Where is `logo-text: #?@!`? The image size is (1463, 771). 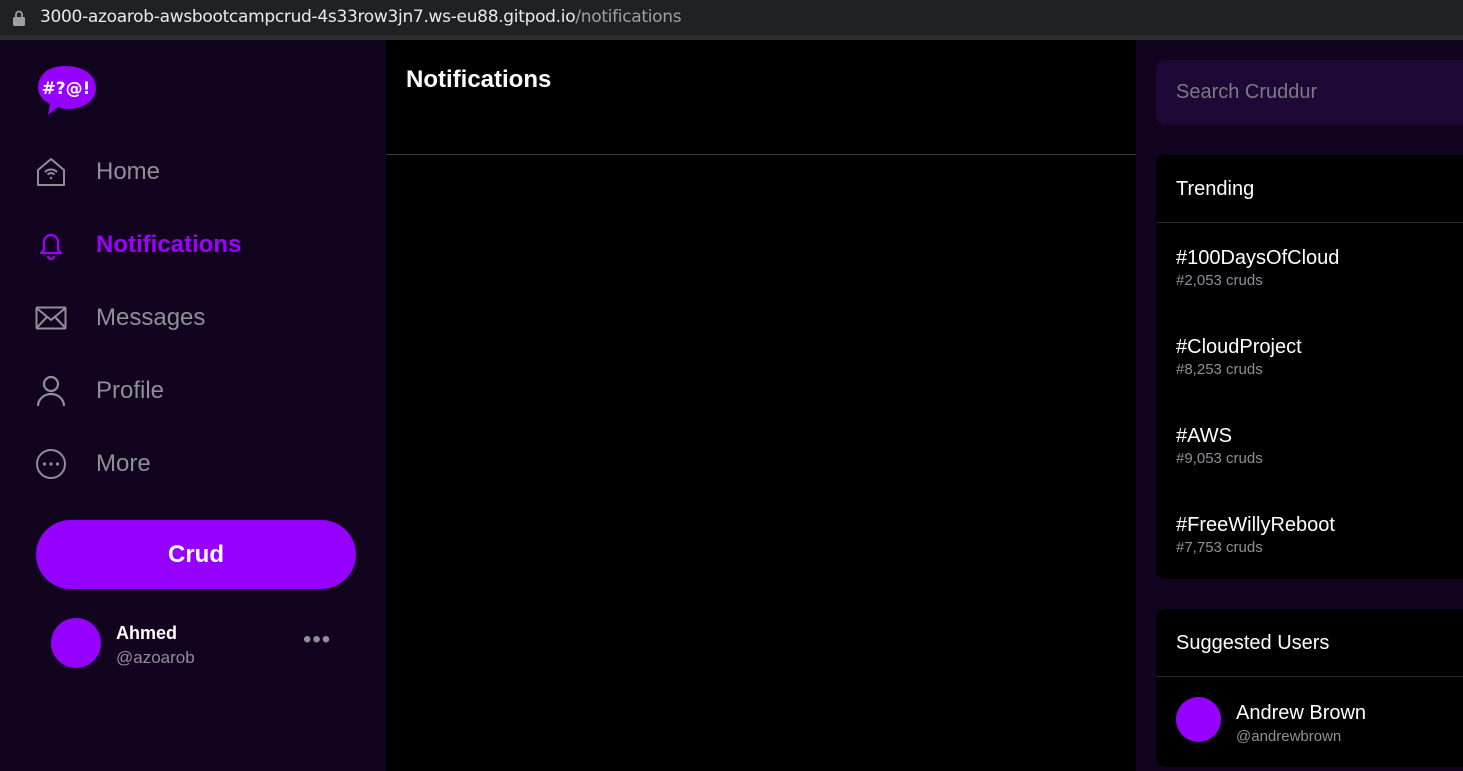
logo-text: #?@! is located at coordinates (66, 89).